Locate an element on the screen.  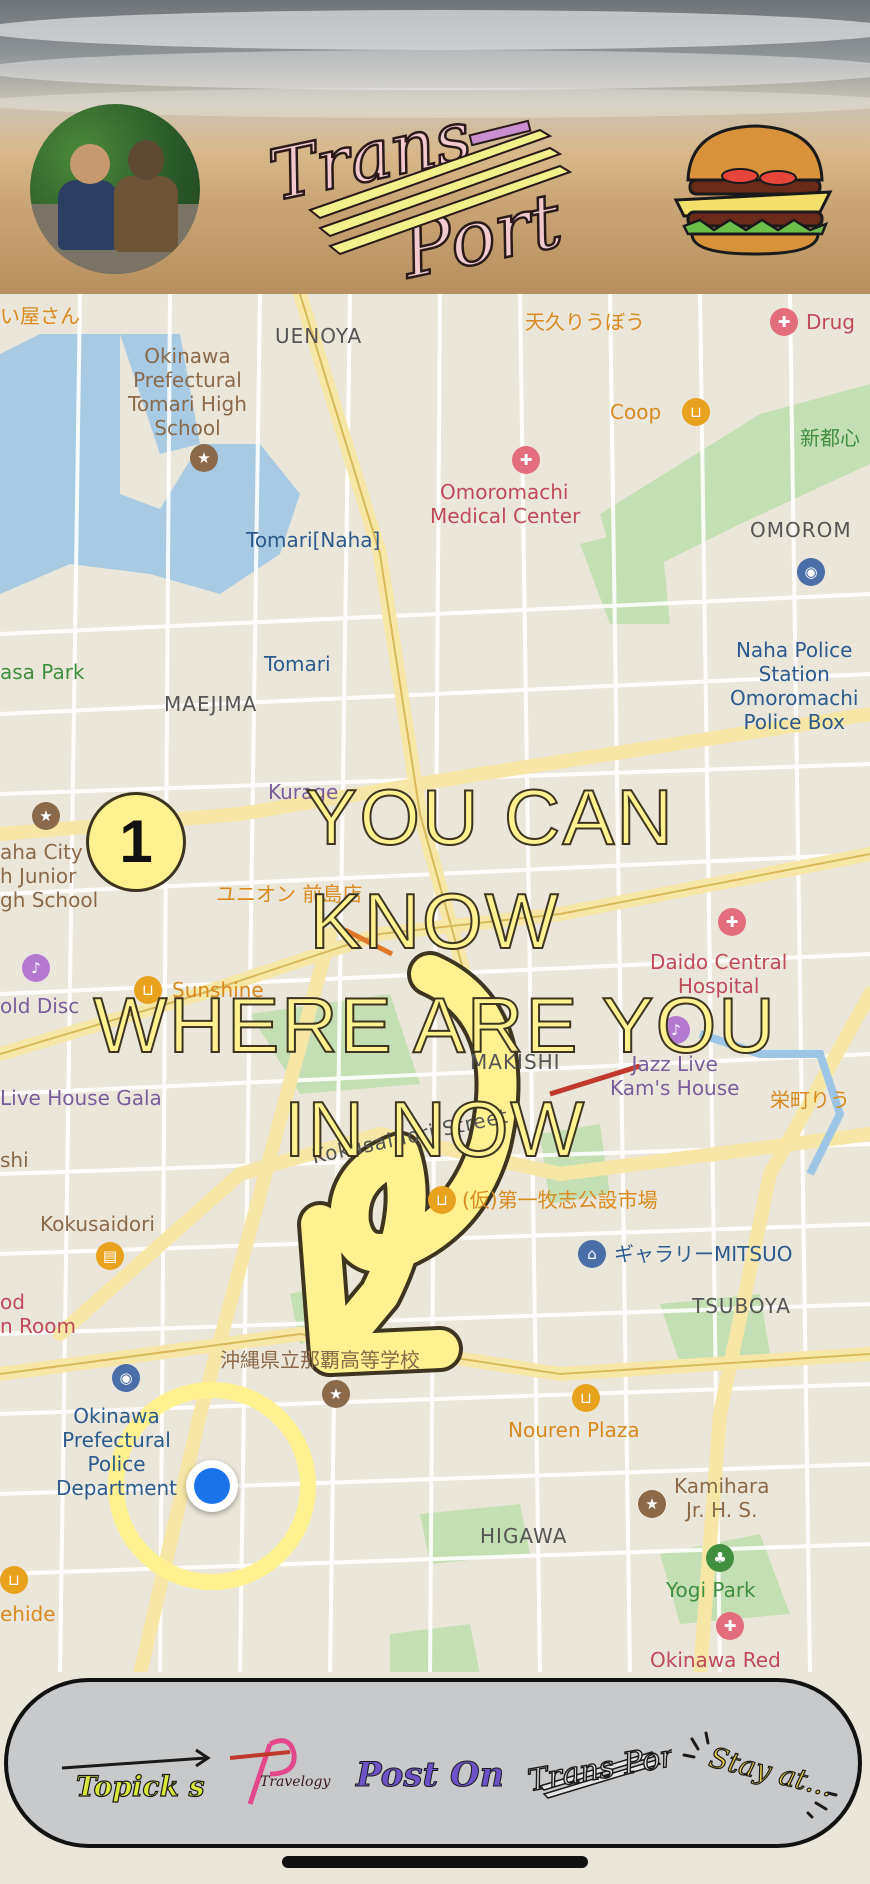
travelogy-logo: Travelogy is located at coordinates (280, 1771).